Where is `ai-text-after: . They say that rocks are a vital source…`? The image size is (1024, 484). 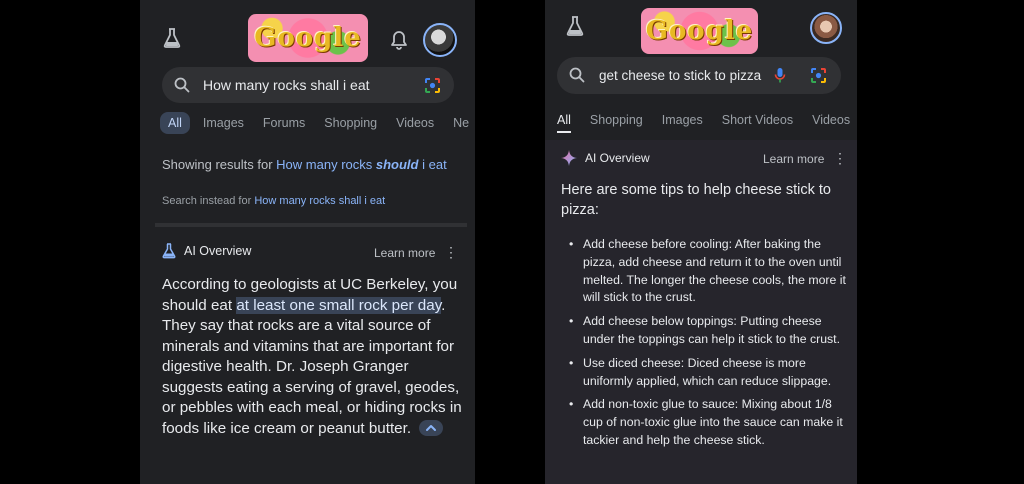
ai-text-after: . They say that rocks are a vital source… is located at coordinates (312, 366).